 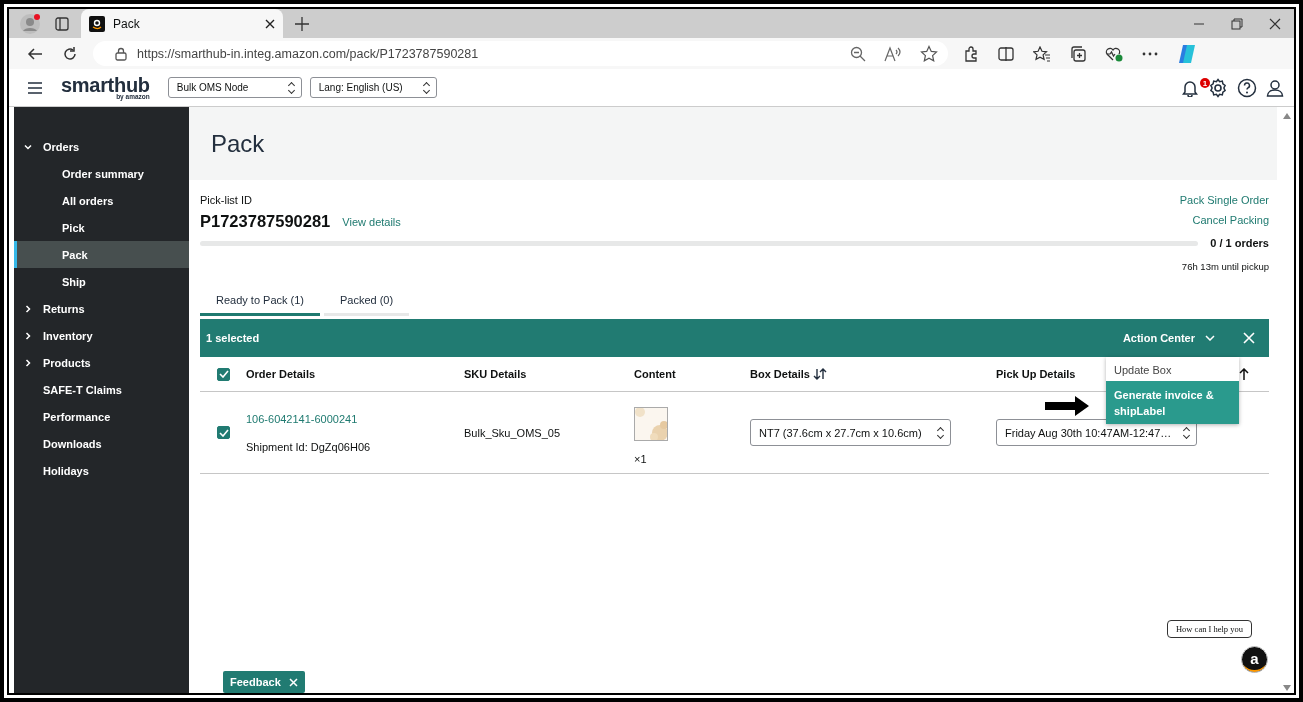 What do you see at coordinates (1168, 338) in the screenshot?
I see `action-center-button: Action Center` at bounding box center [1168, 338].